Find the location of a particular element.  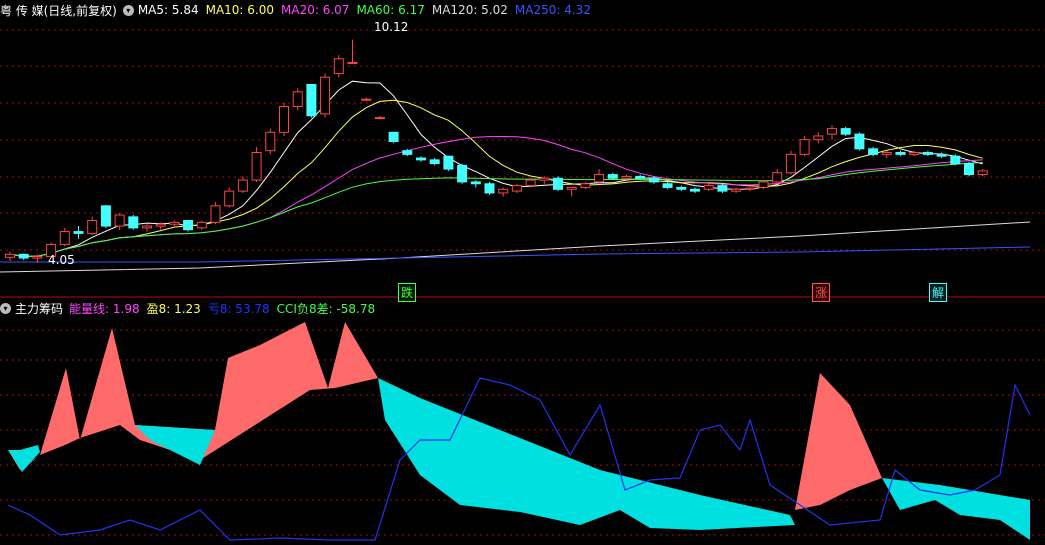

ma120-line is located at coordinates (515, 247).